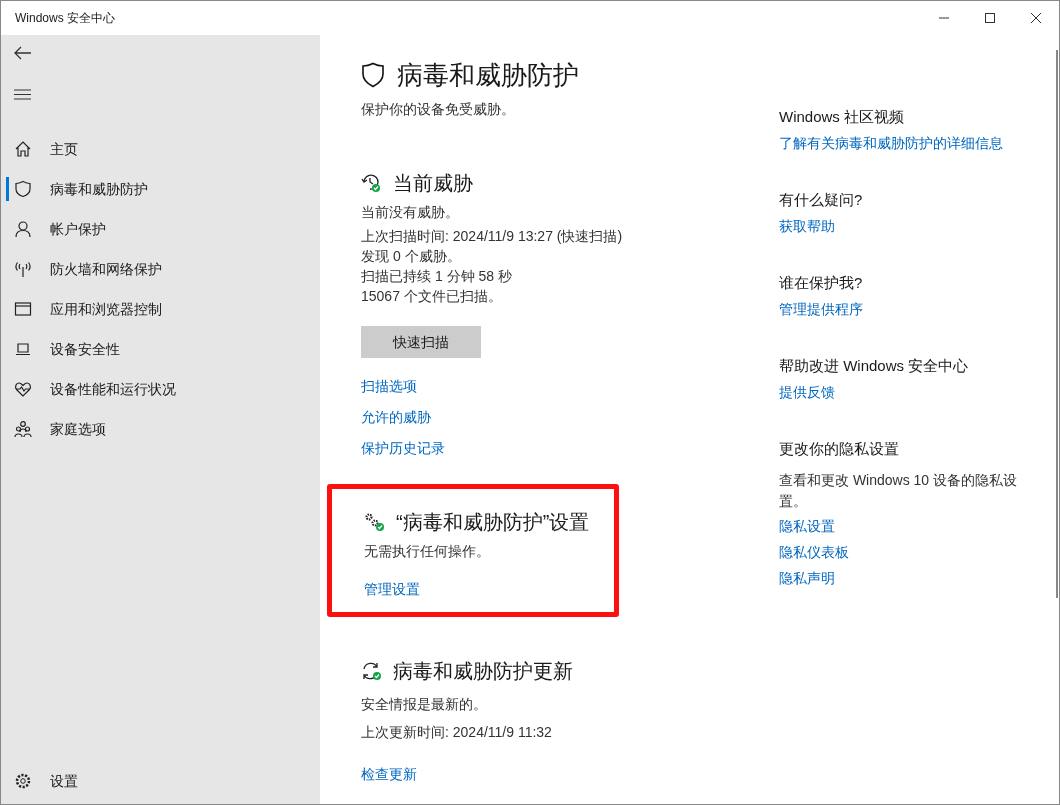  I want to click on status-text: 上次更新时间: 2024/11/9 11:32, so click(457, 732).